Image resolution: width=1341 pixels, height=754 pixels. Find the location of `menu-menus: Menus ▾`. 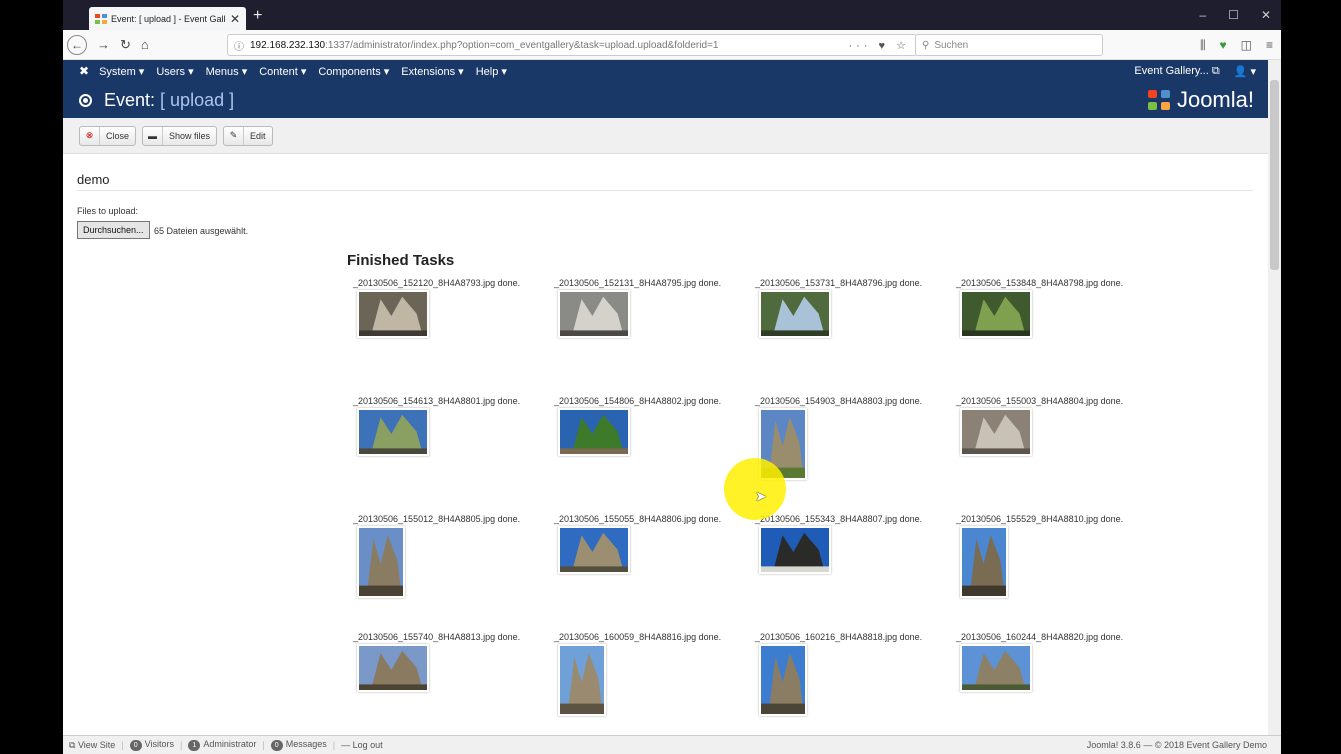

menu-menus: Menus ▾ is located at coordinates (227, 71).